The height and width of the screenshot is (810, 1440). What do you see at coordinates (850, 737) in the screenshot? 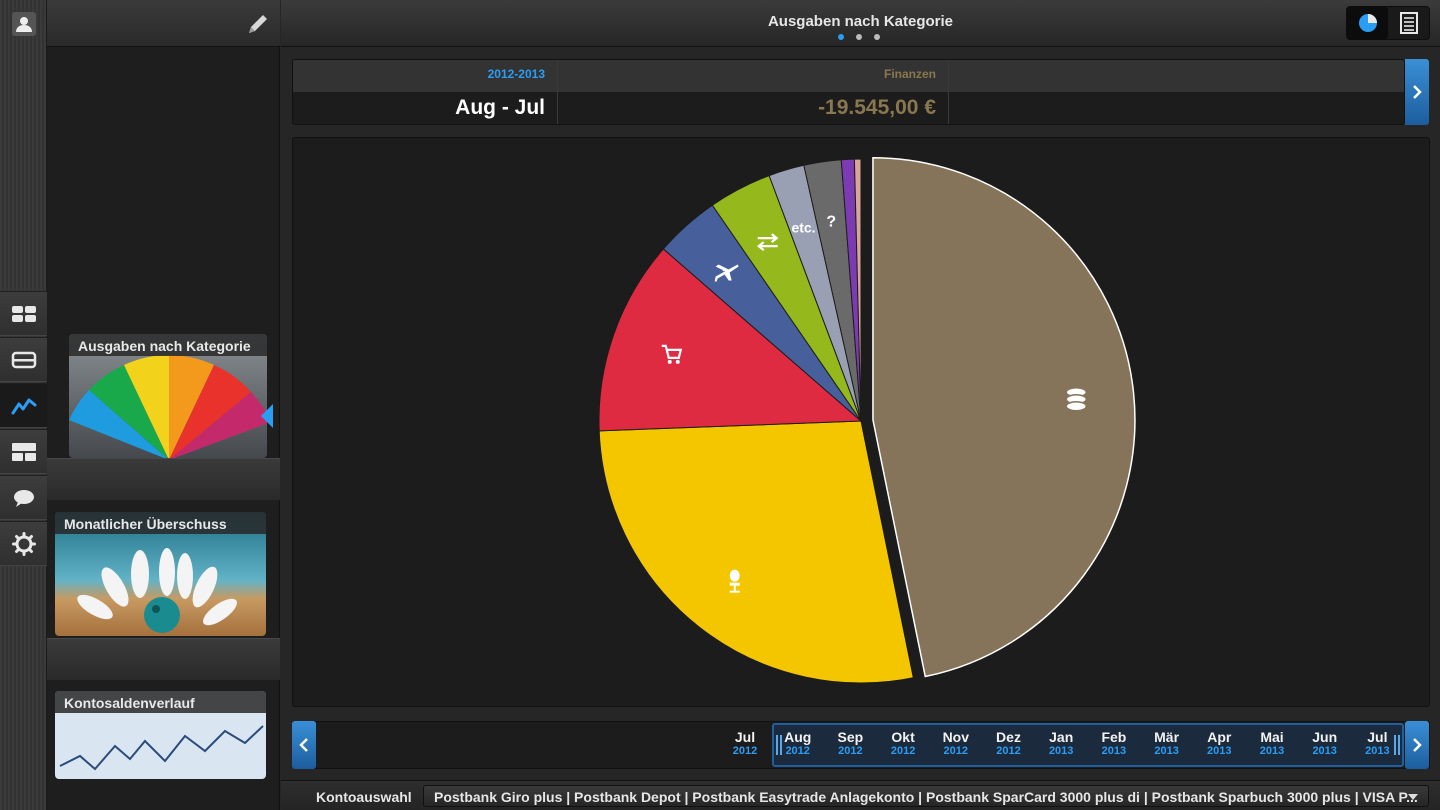
I see `month-label: Sep` at bounding box center [850, 737].